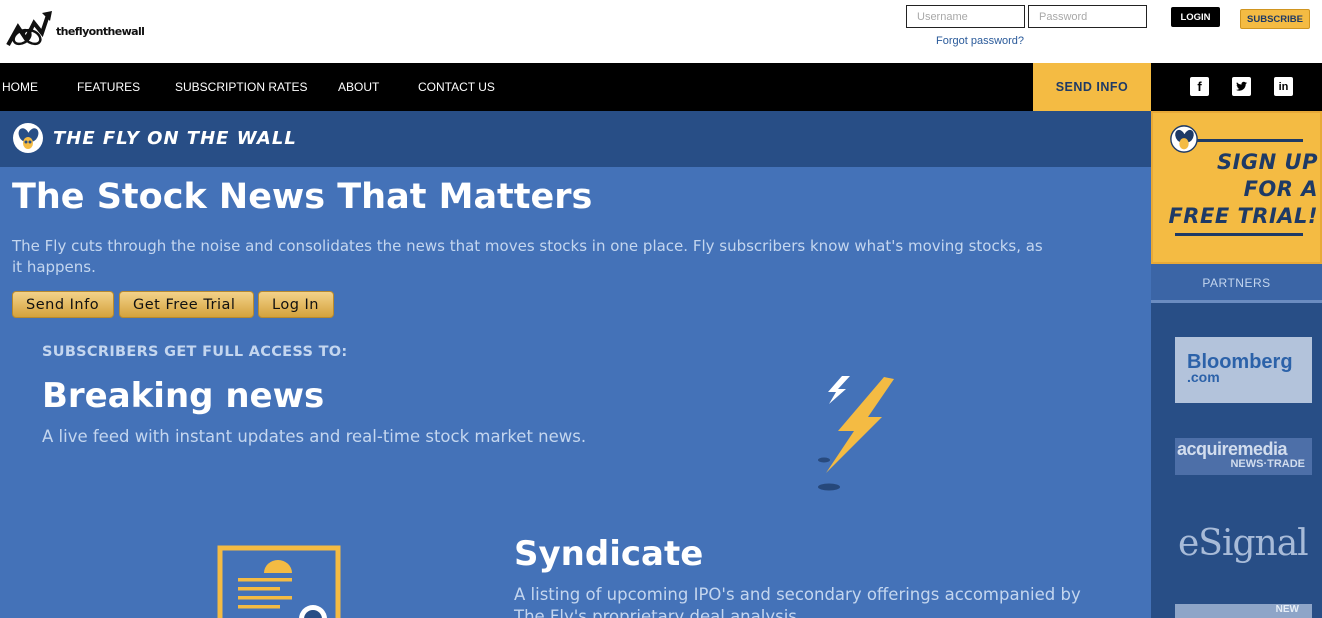 The width and height of the screenshot is (1322, 618). What do you see at coordinates (20, 87) in the screenshot?
I see `nav-home: HOME` at bounding box center [20, 87].